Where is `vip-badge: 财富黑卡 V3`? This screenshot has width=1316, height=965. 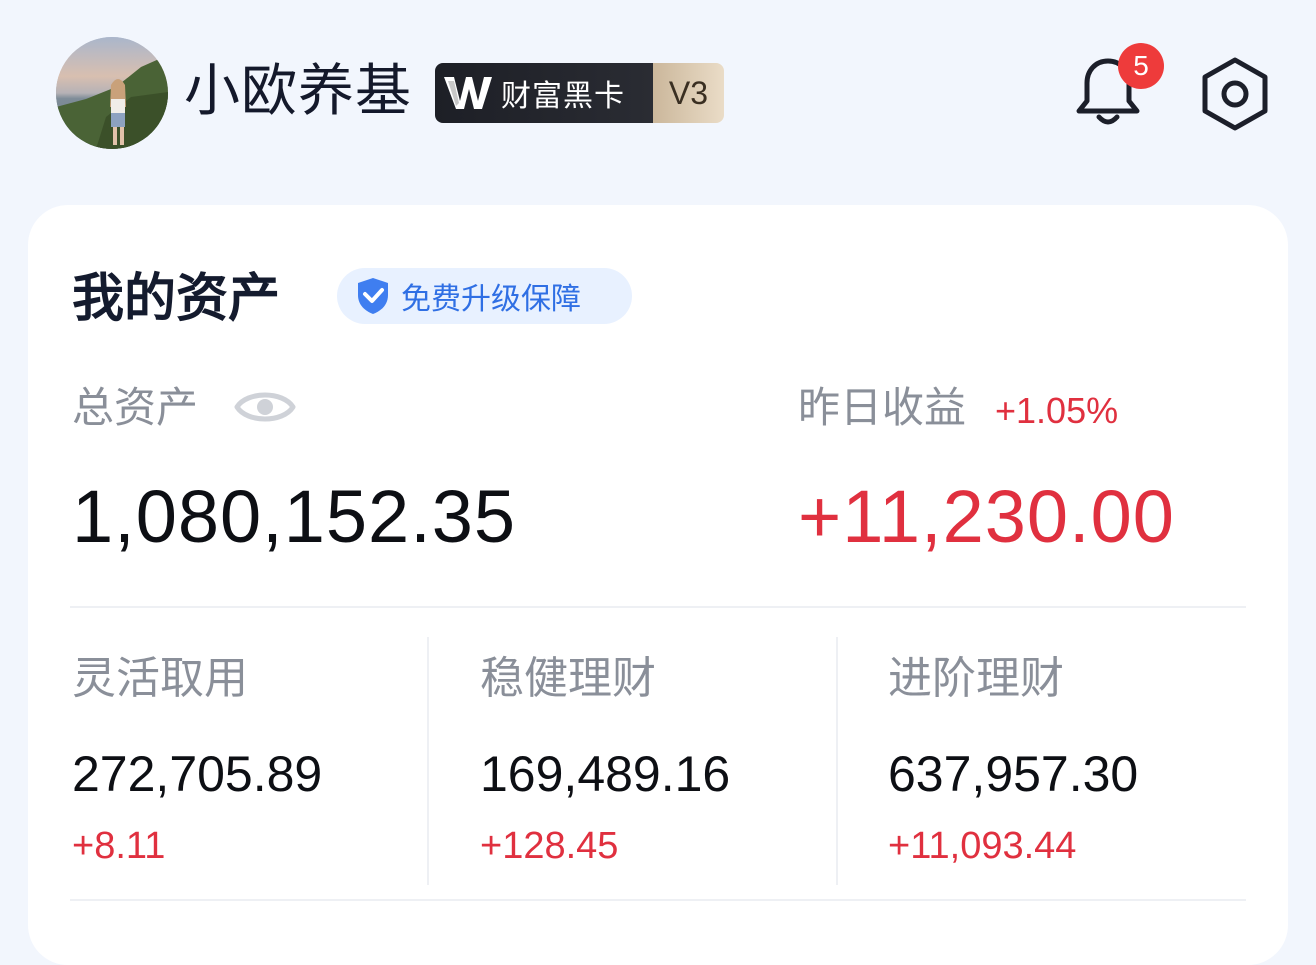
vip-badge: 财富黑卡 V3 is located at coordinates (579, 93).